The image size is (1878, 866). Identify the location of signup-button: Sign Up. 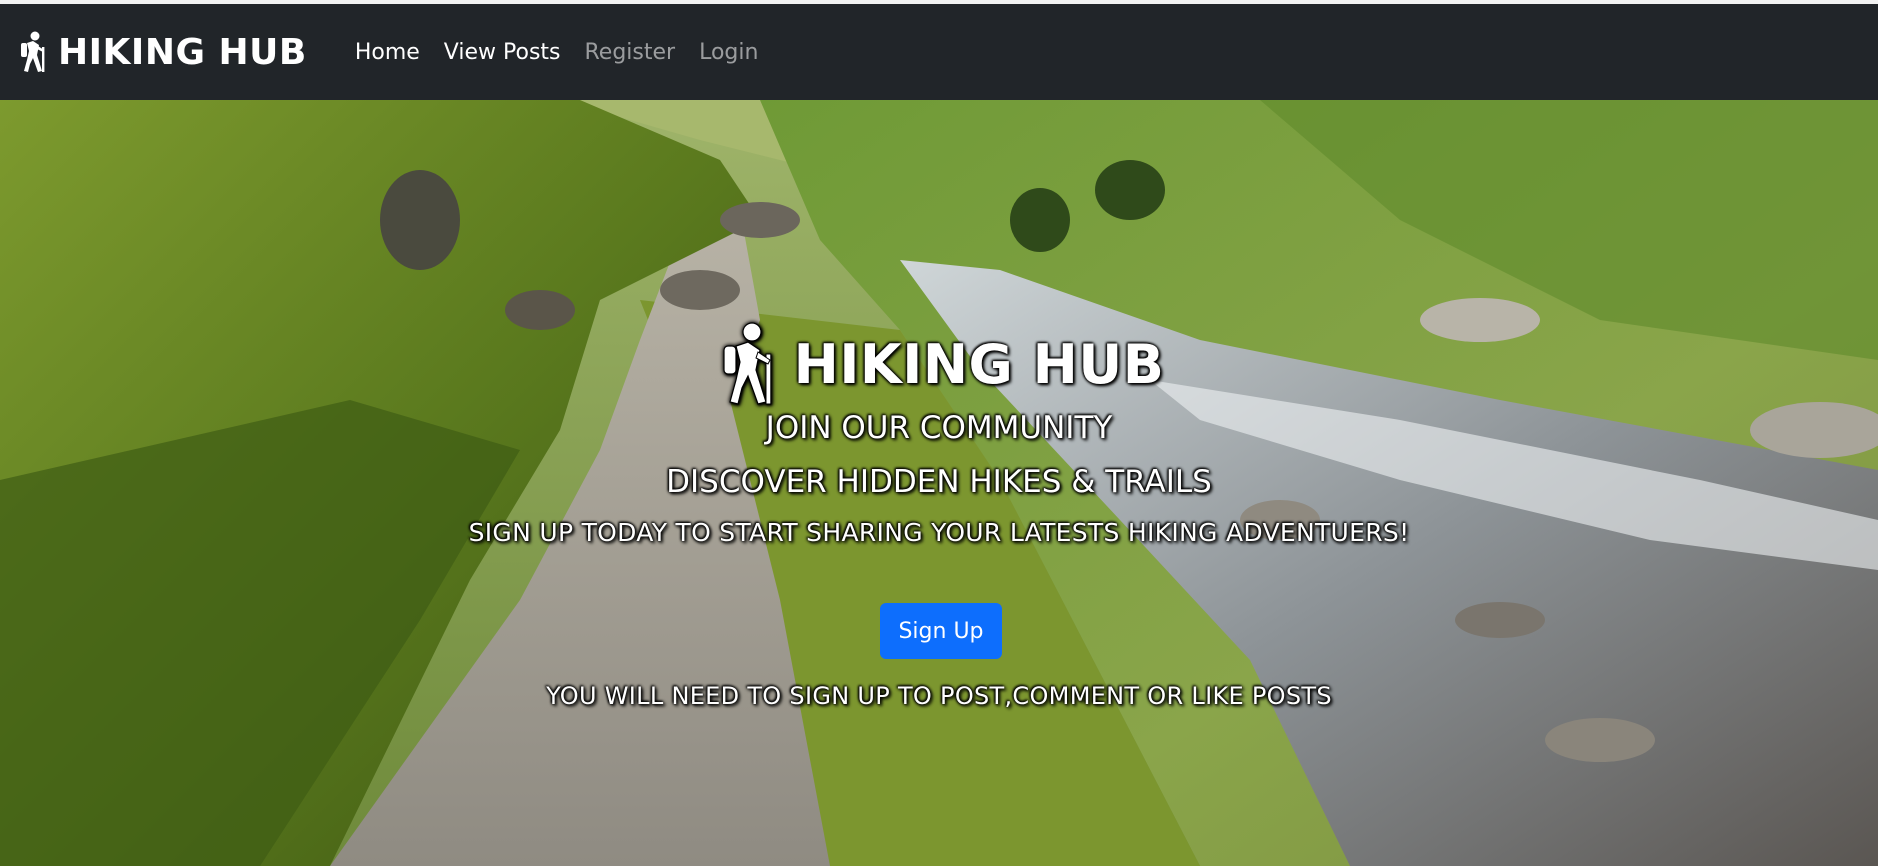
(941, 631).